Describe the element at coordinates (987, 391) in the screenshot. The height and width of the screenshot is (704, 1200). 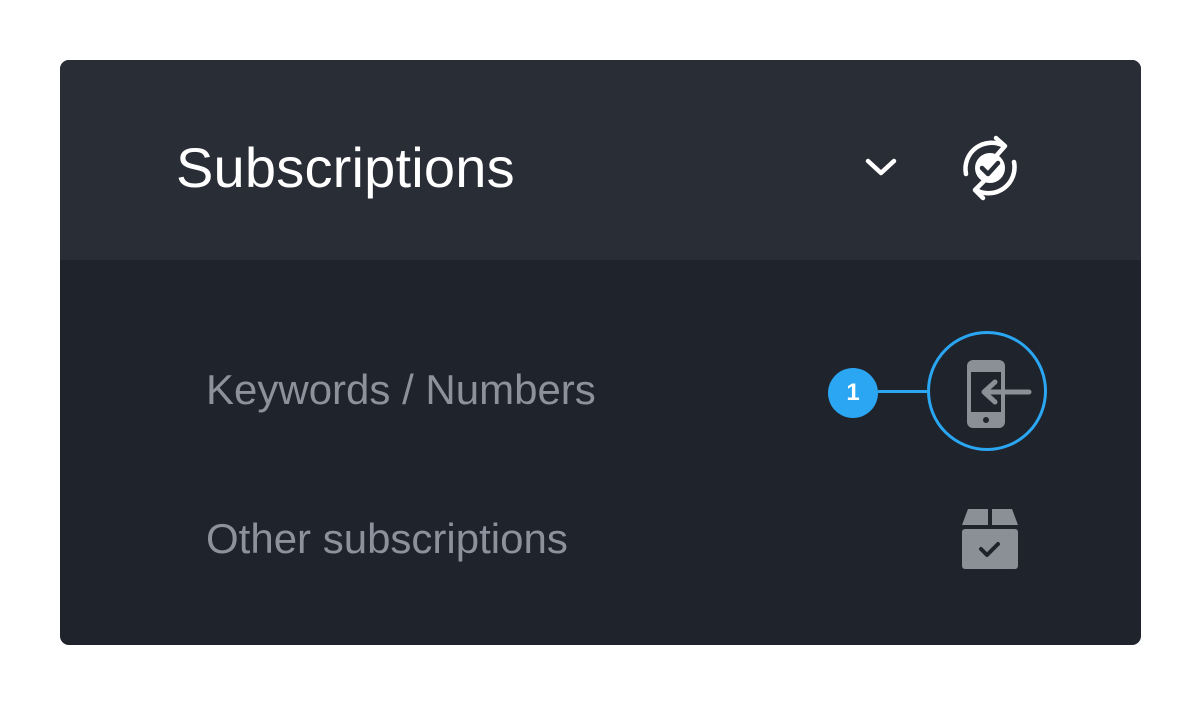
I see `callout-ring` at that location.